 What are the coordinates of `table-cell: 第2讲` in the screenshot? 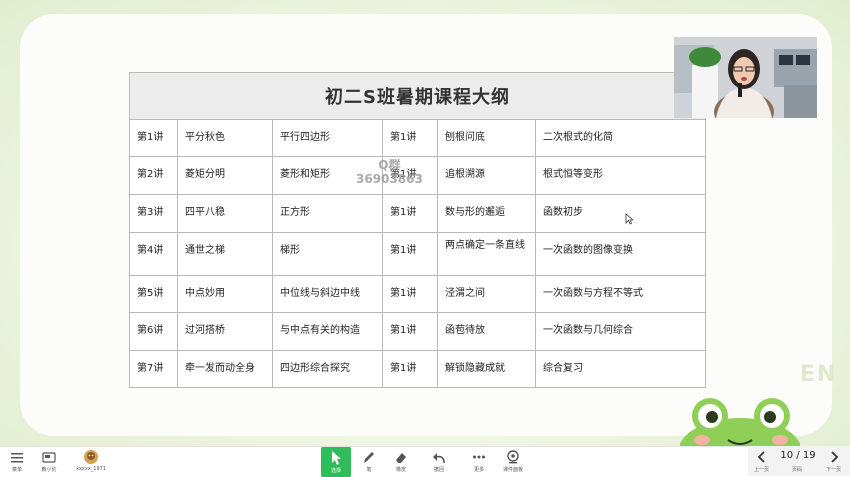 It's located at (150, 174).